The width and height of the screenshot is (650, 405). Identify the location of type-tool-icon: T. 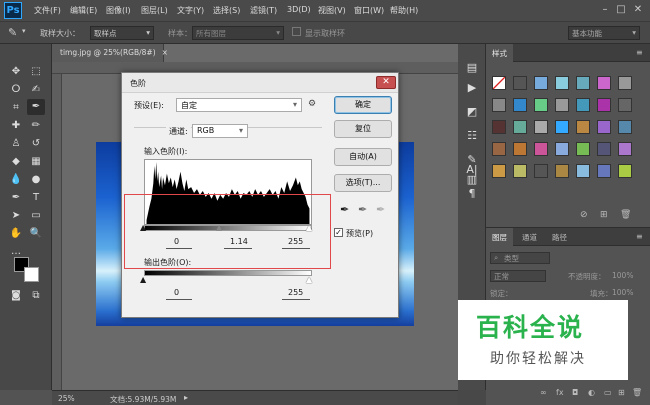
(36, 198).